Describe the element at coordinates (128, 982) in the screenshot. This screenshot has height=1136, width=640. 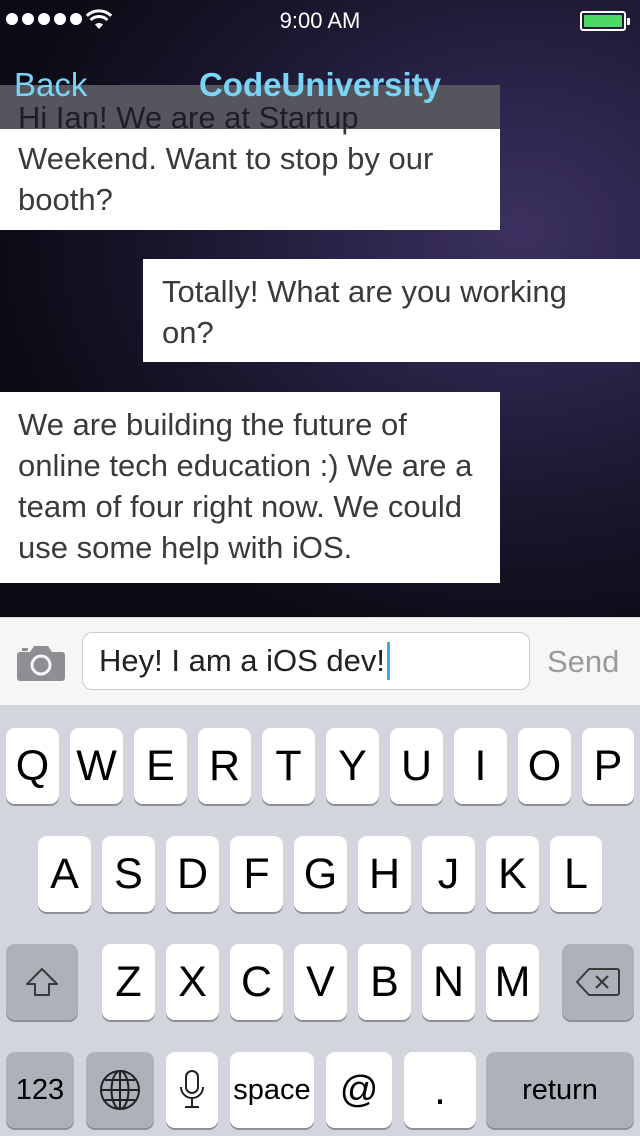
I see `key-z: Z` at that location.